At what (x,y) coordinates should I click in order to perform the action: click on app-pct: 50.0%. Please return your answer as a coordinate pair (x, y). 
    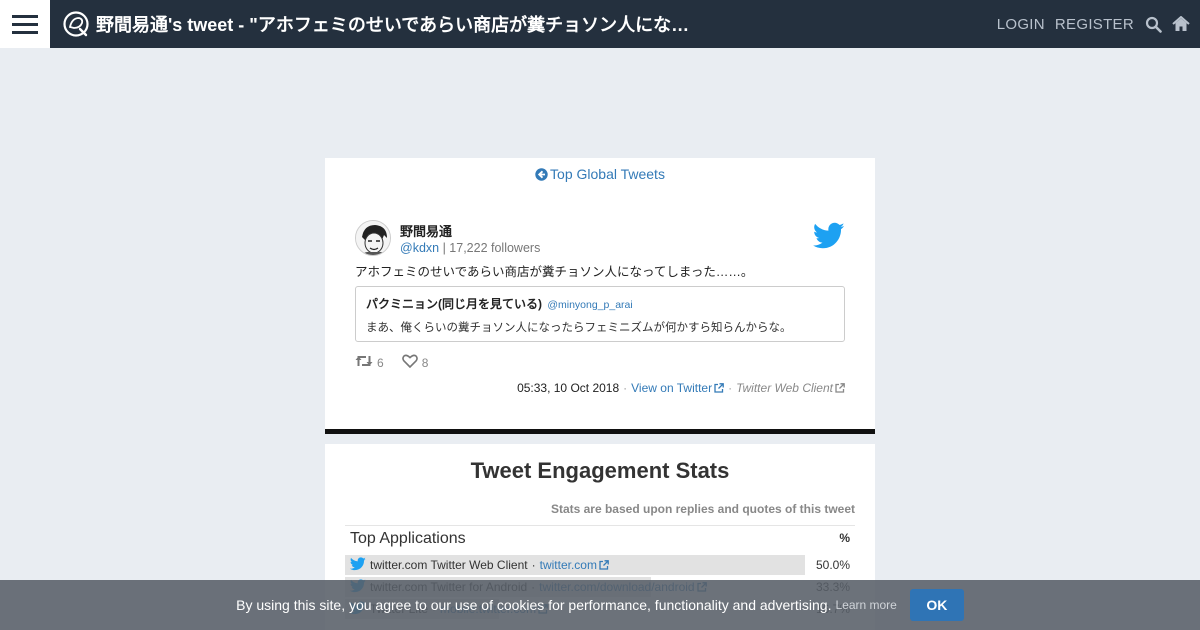
    Looking at the image, I should click on (832, 565).